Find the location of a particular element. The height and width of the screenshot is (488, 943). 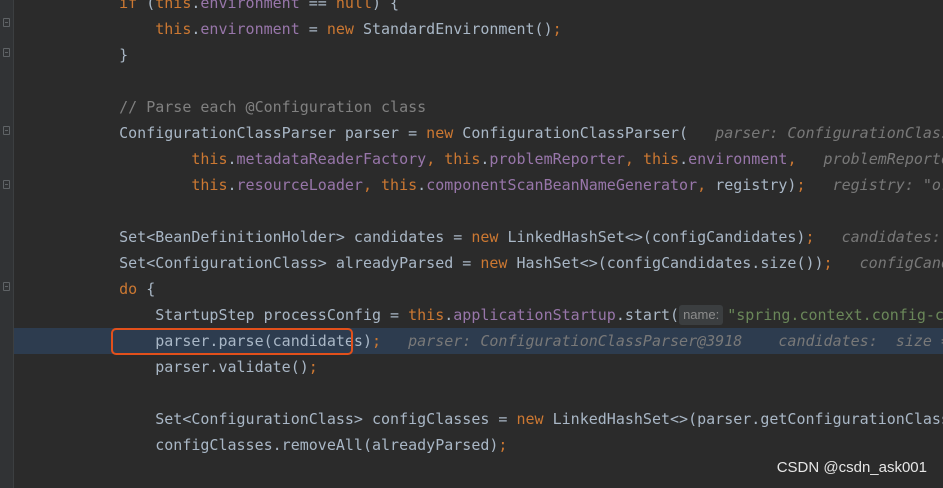

code-line: do { is located at coordinates (478, 289).